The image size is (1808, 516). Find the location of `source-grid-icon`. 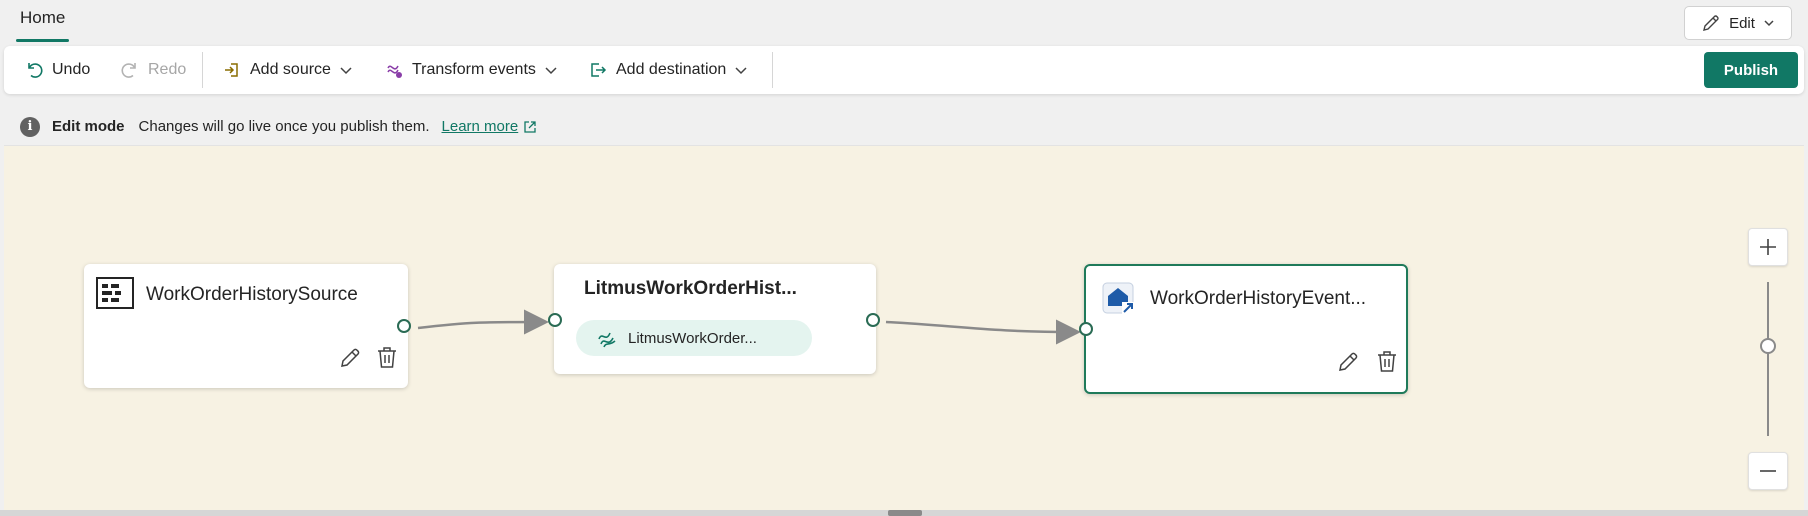

source-grid-icon is located at coordinates (115, 293).